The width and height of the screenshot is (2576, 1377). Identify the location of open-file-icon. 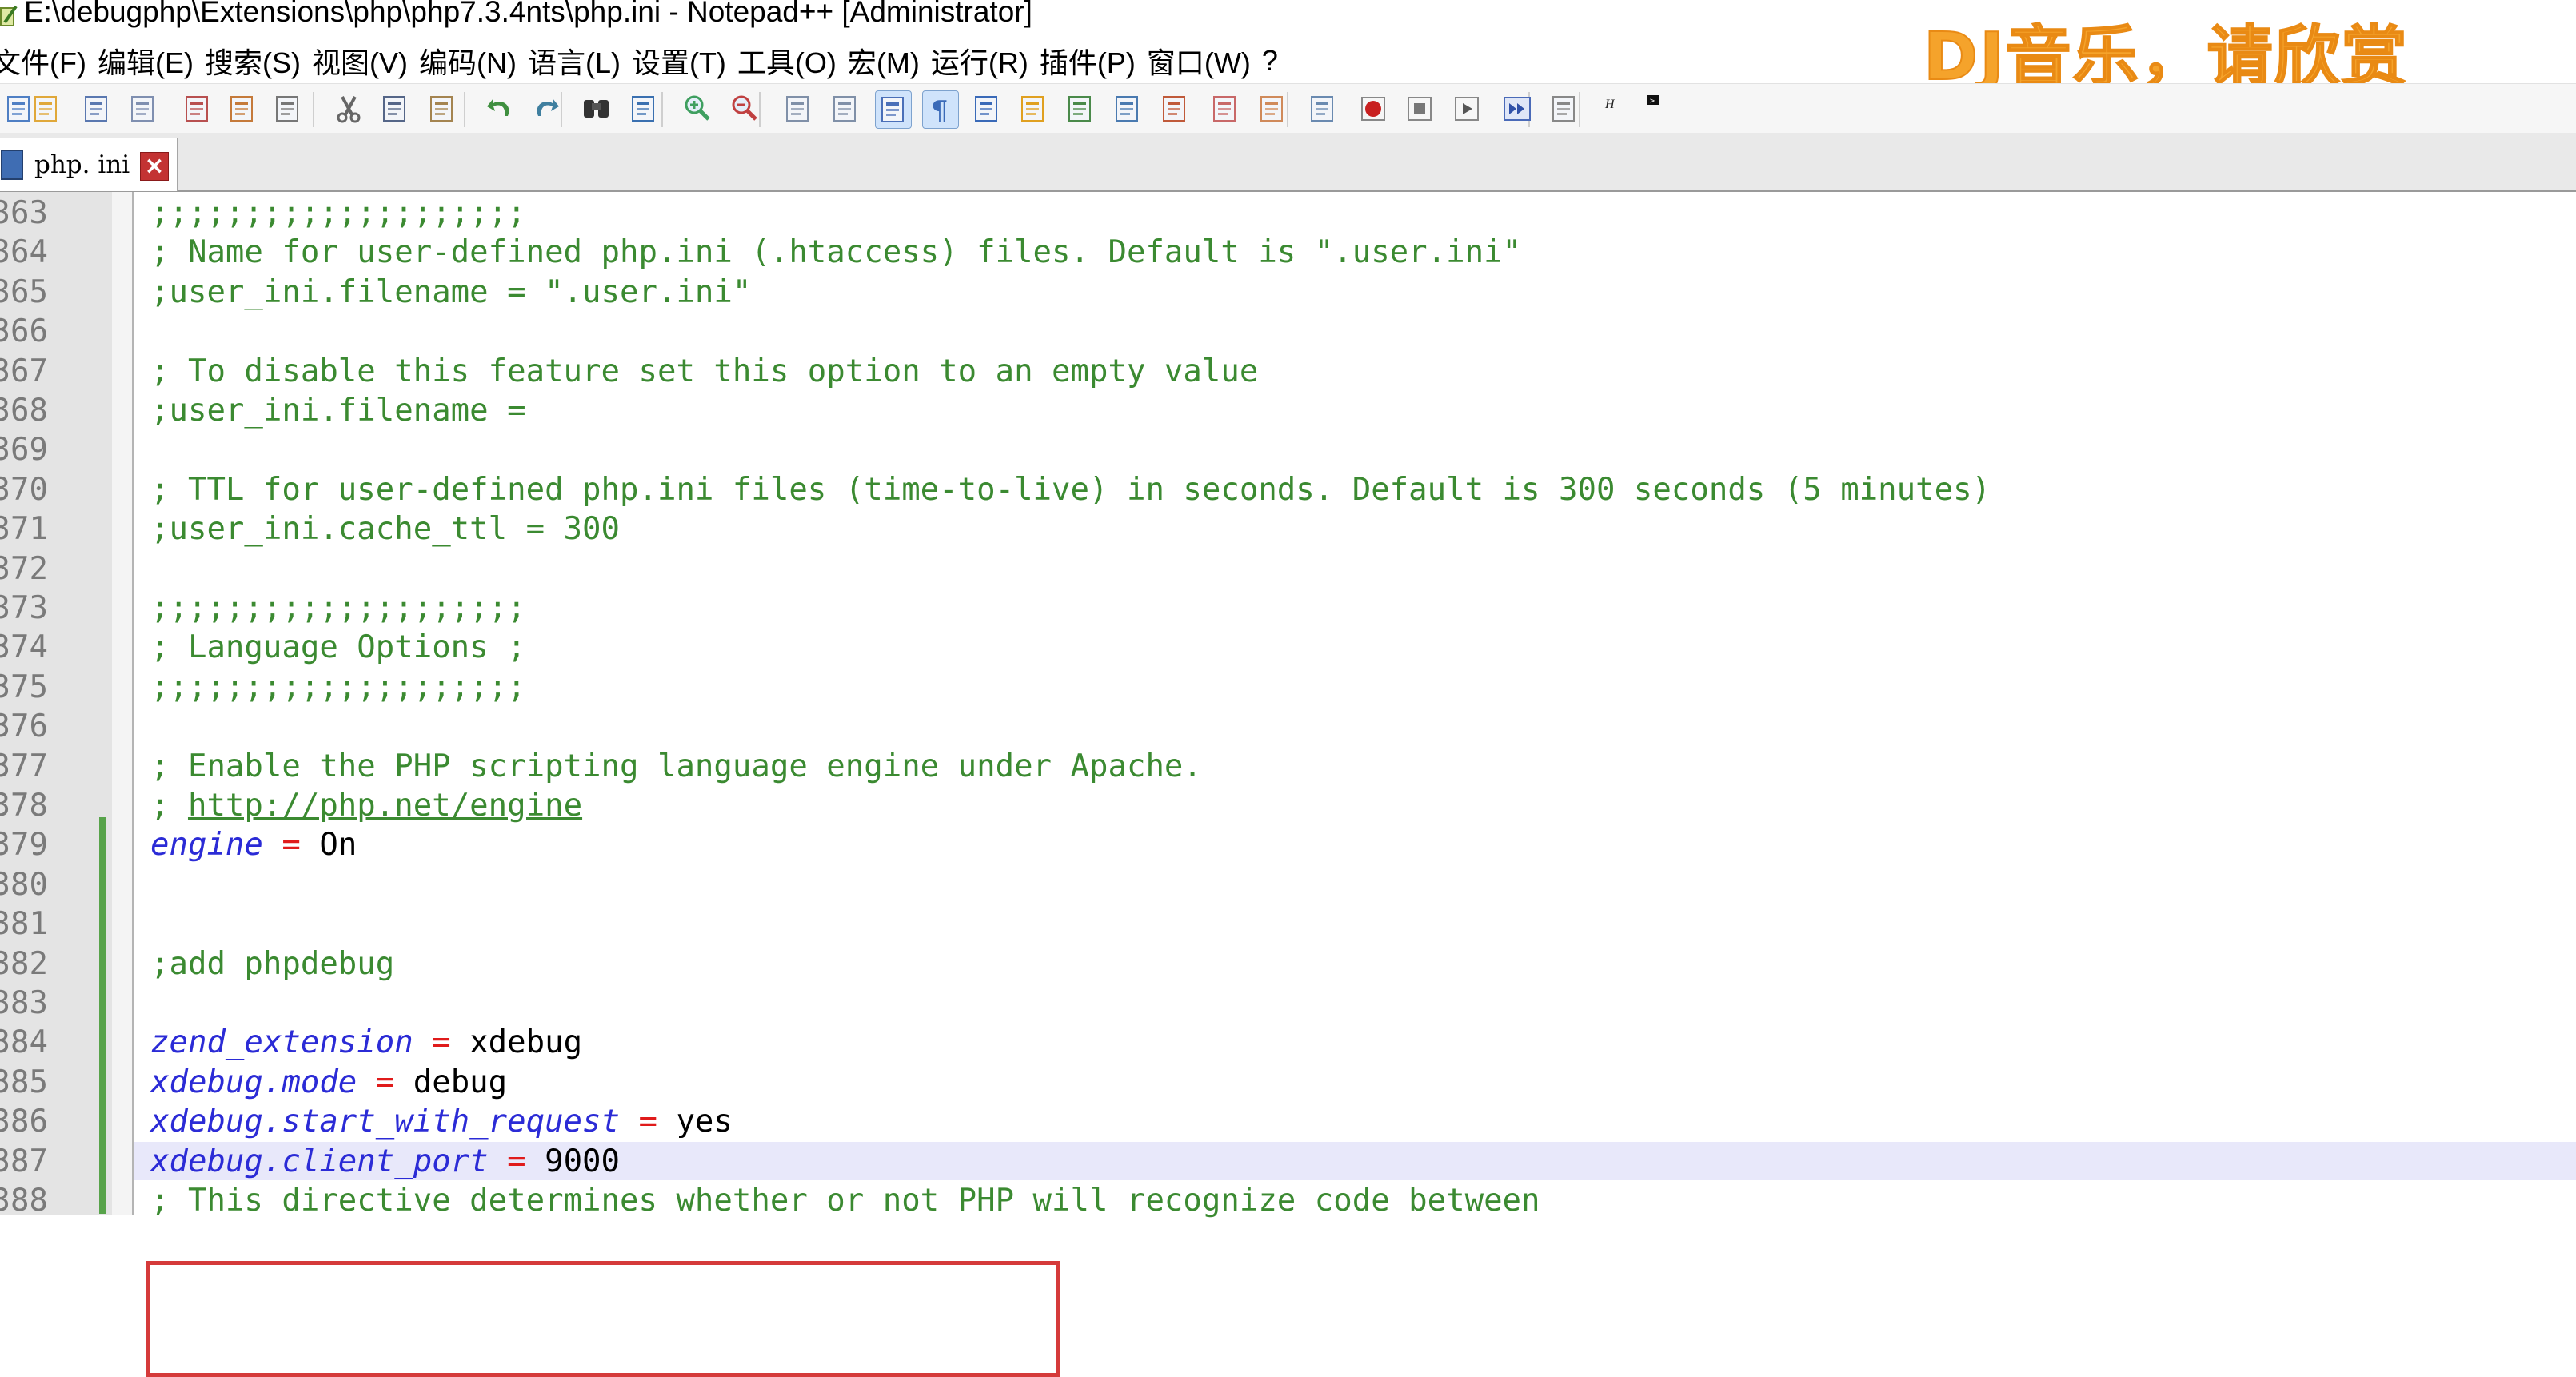
(46, 108).